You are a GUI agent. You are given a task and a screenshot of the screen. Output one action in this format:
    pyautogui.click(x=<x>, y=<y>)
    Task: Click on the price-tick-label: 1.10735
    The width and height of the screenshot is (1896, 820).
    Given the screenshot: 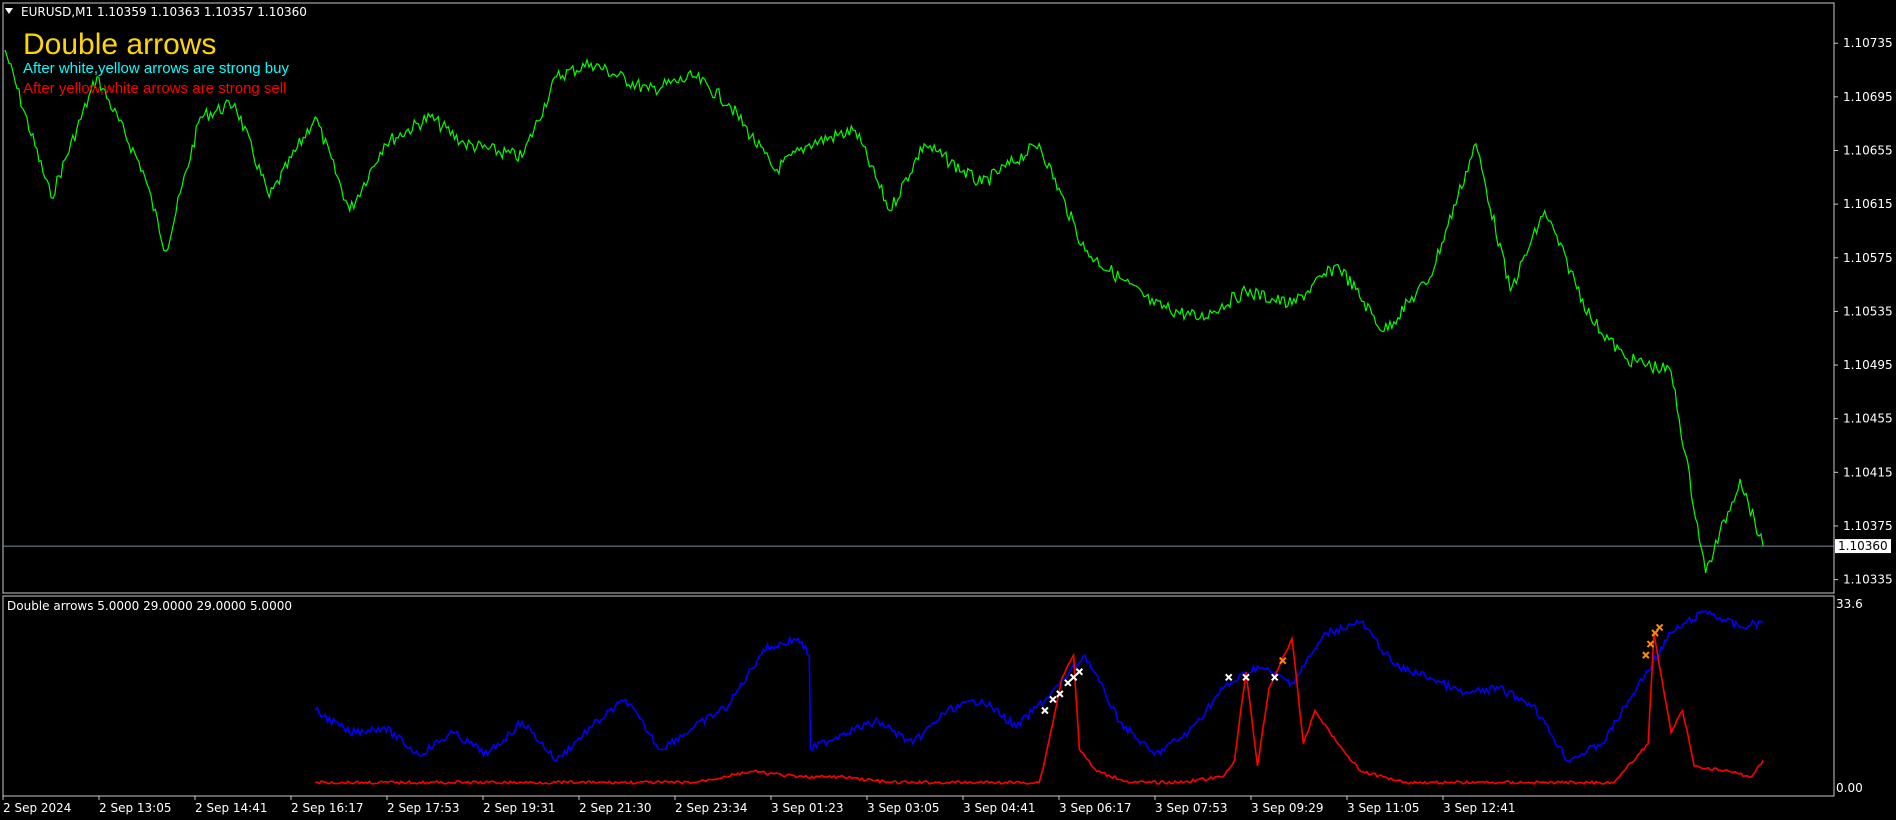 What is the action you would take?
    pyautogui.click(x=1868, y=43)
    